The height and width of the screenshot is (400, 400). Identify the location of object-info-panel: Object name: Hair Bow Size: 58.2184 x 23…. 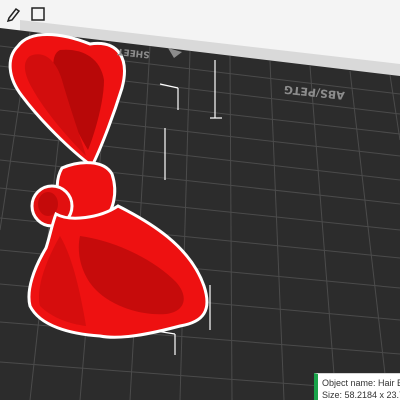
(357, 386).